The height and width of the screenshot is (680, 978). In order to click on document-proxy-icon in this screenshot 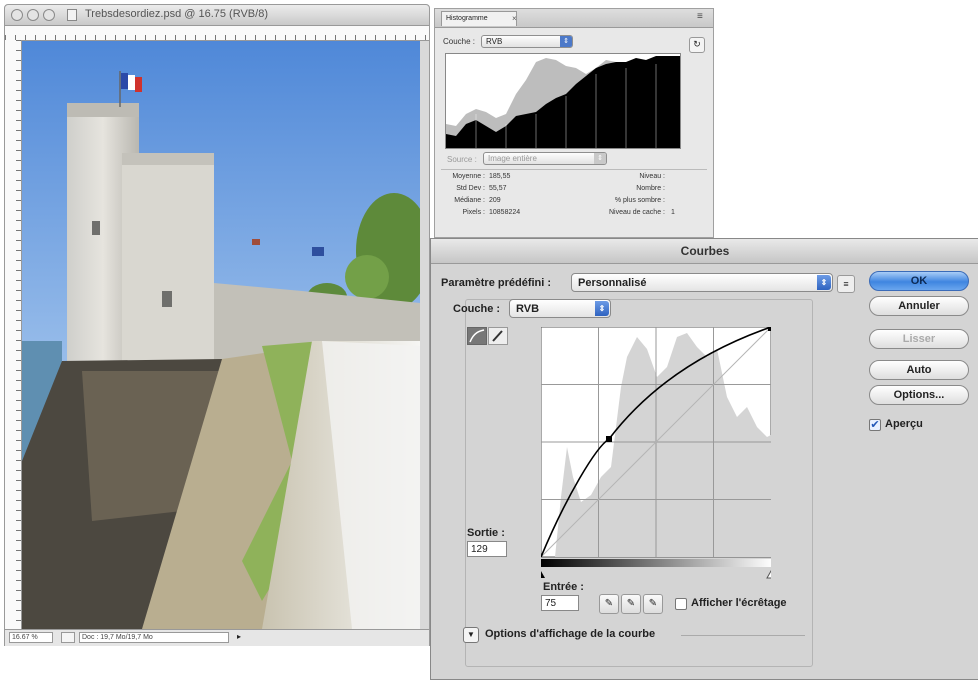, I will do `click(72, 15)`.